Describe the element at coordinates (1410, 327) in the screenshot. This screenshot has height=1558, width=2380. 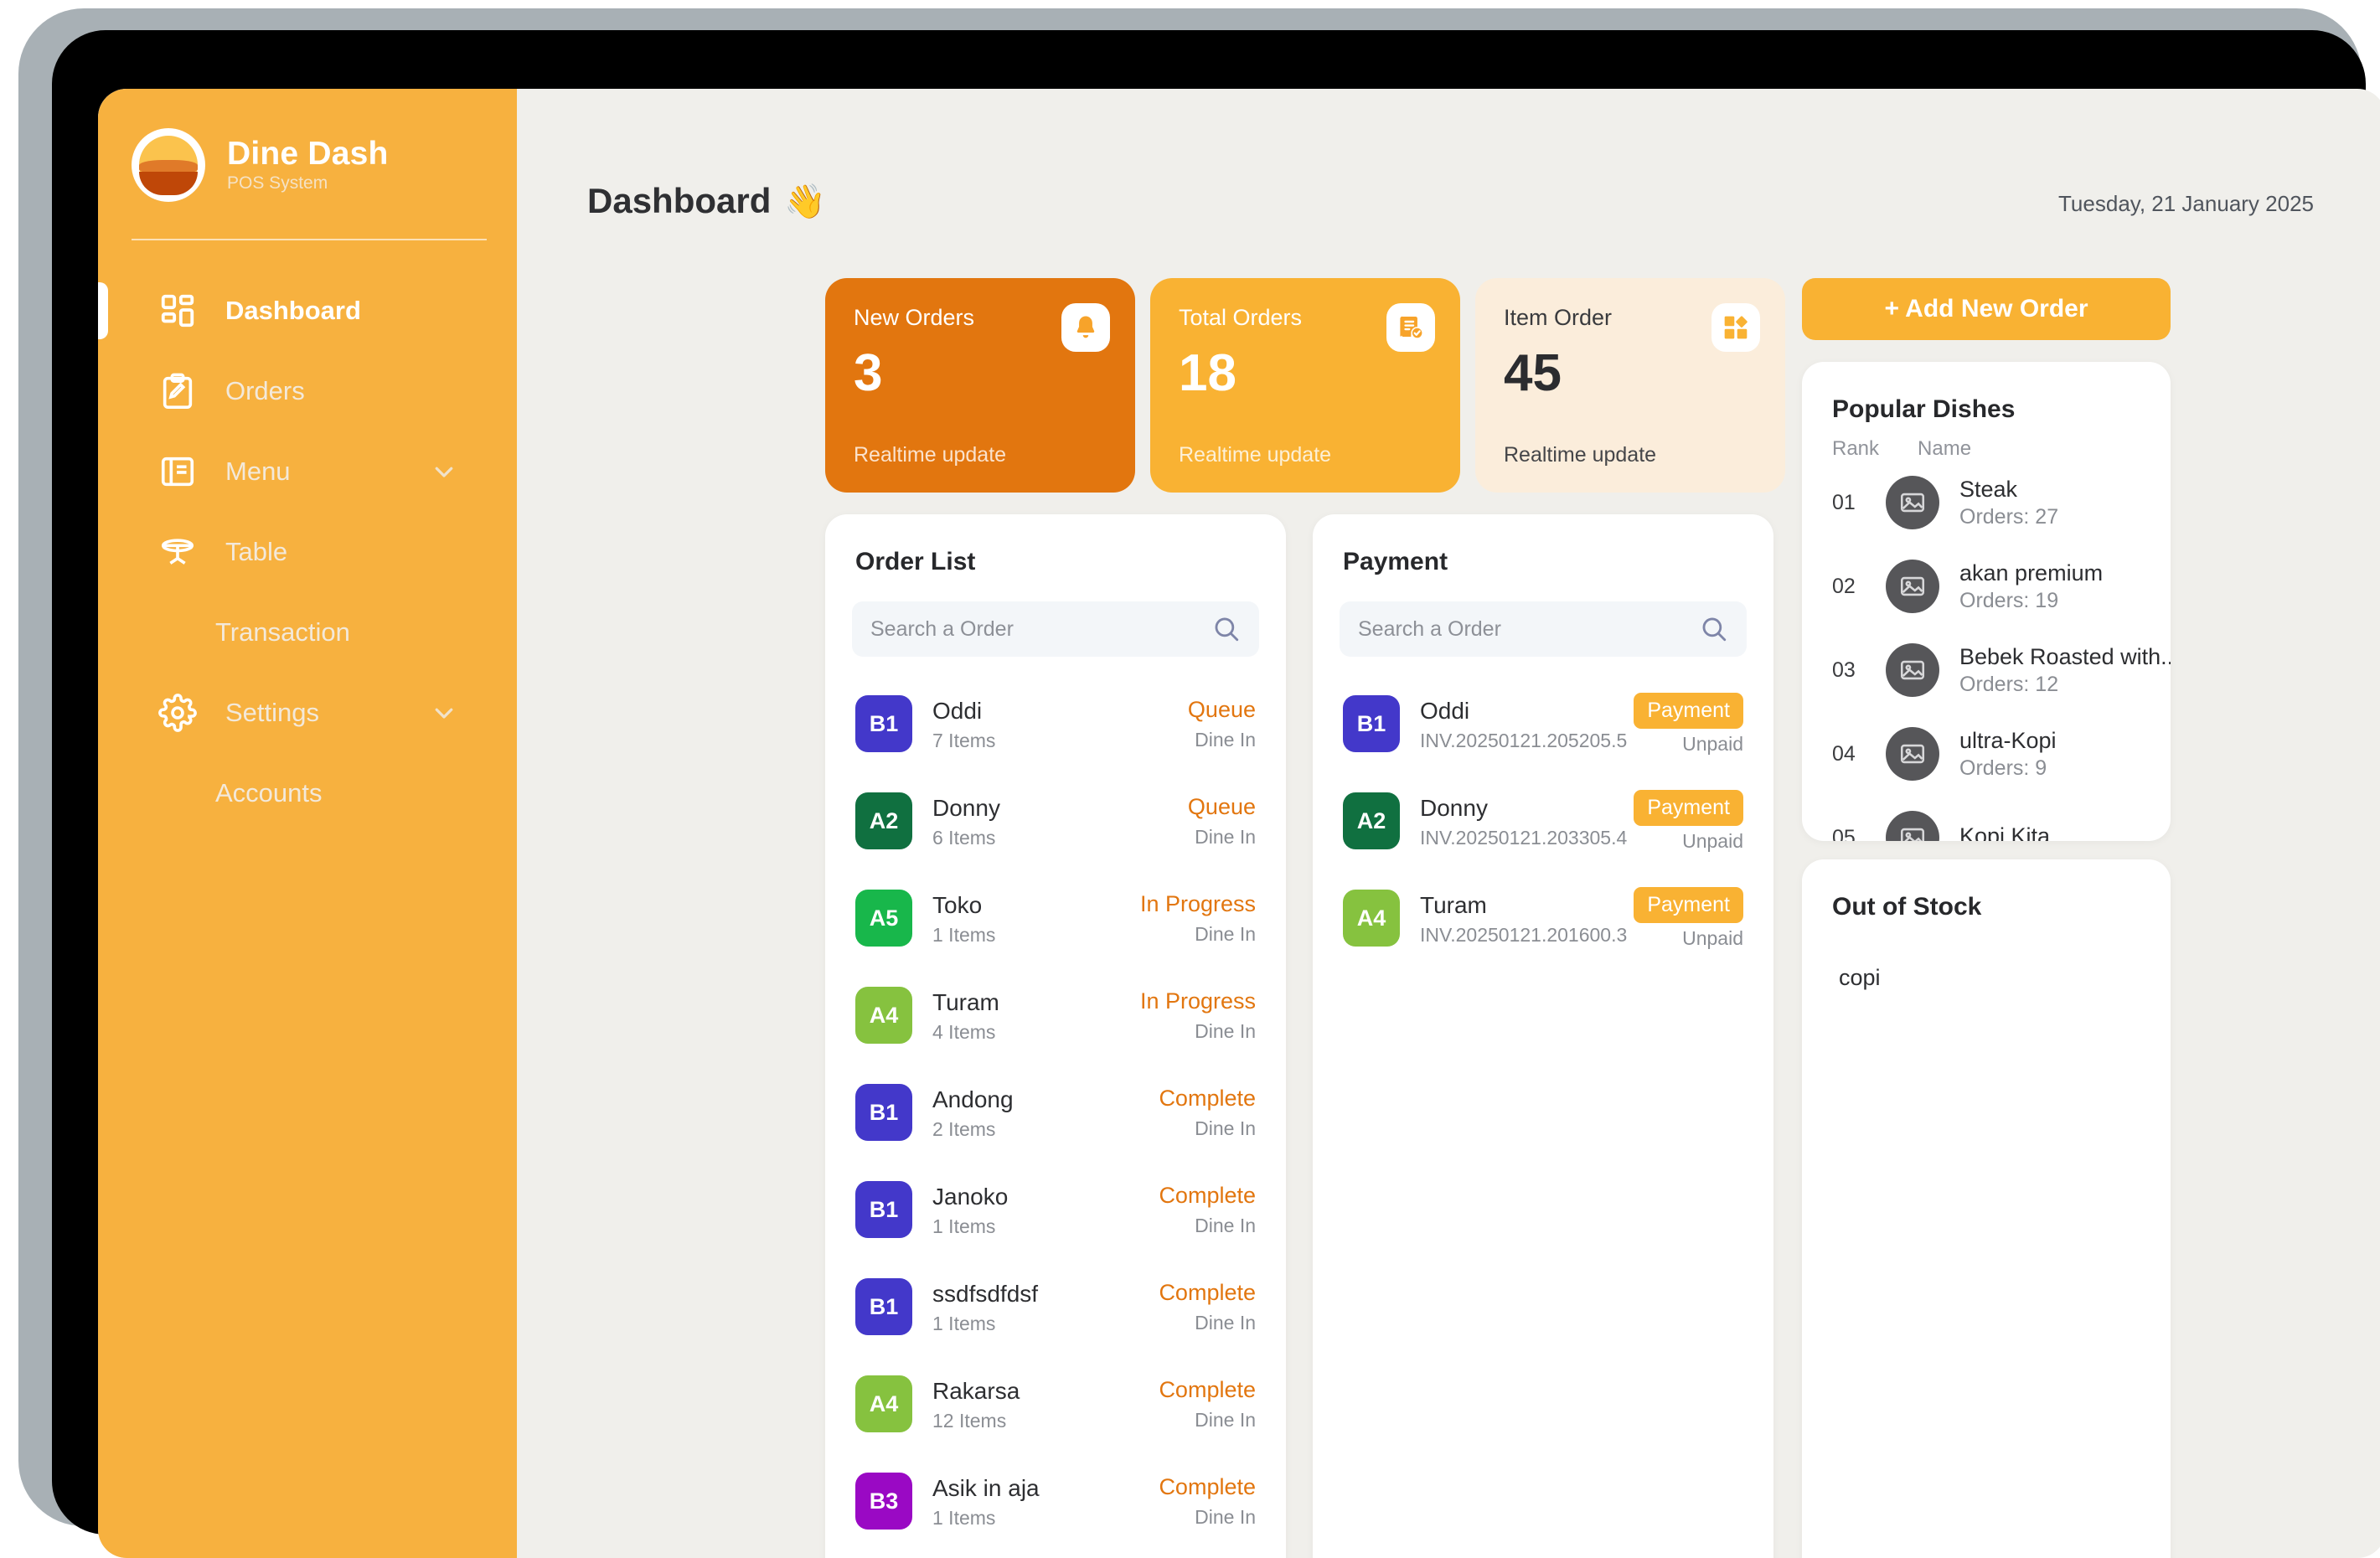
I see `invoice-check-icon` at that location.